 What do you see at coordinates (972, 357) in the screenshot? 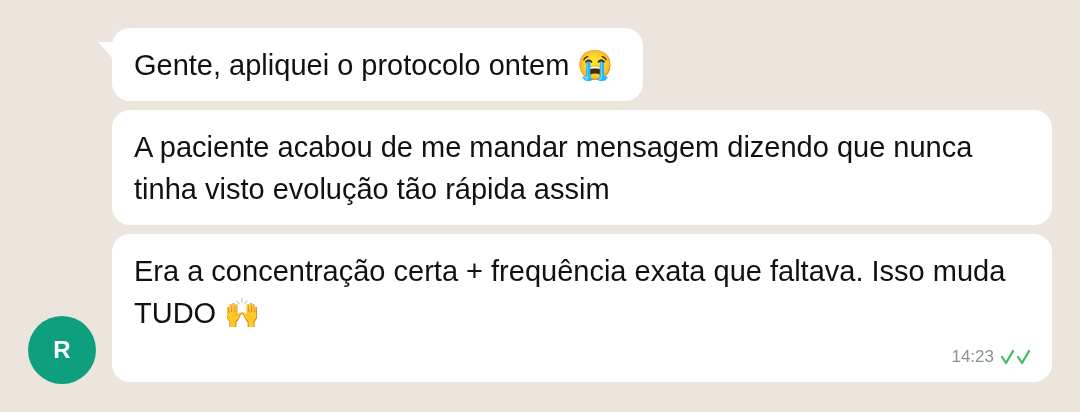
I see `message-time: 14:23` at bounding box center [972, 357].